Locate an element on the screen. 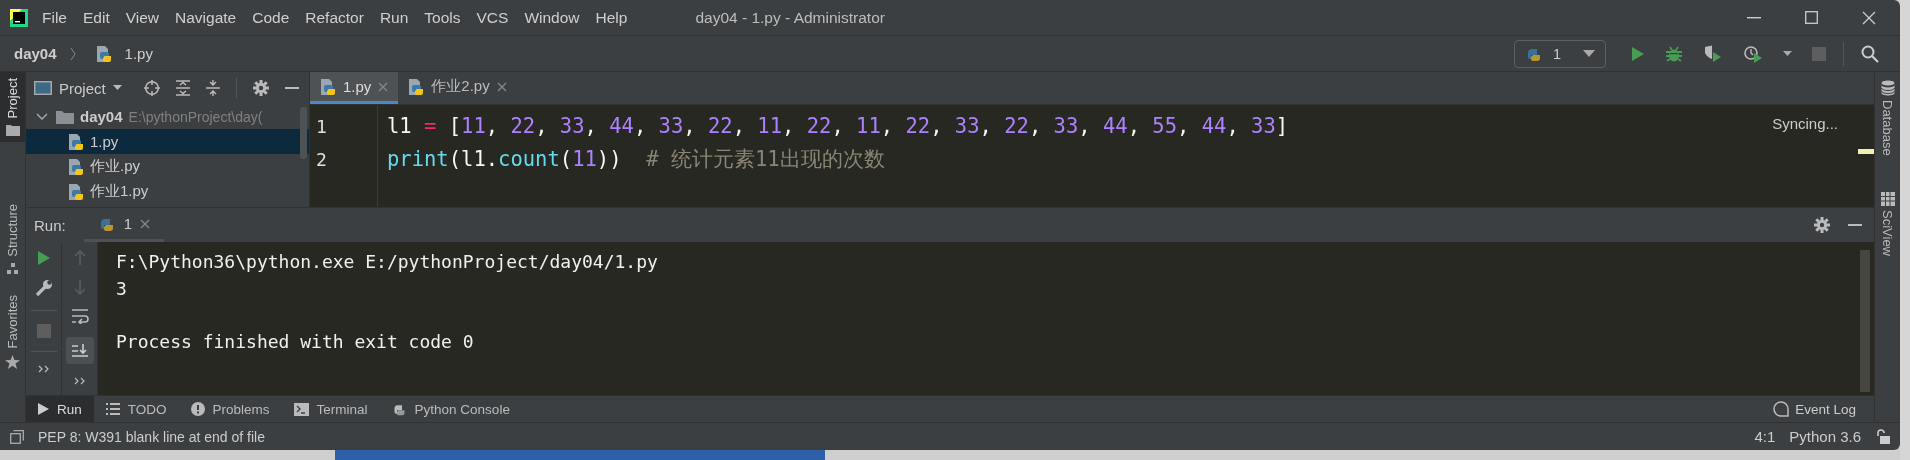 The width and height of the screenshot is (1910, 460). minimize-icon is located at coordinates (1754, 17).